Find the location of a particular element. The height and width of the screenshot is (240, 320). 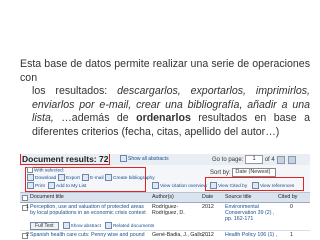

add-to-list-link: Add to My List is located at coordinates (67, 185).